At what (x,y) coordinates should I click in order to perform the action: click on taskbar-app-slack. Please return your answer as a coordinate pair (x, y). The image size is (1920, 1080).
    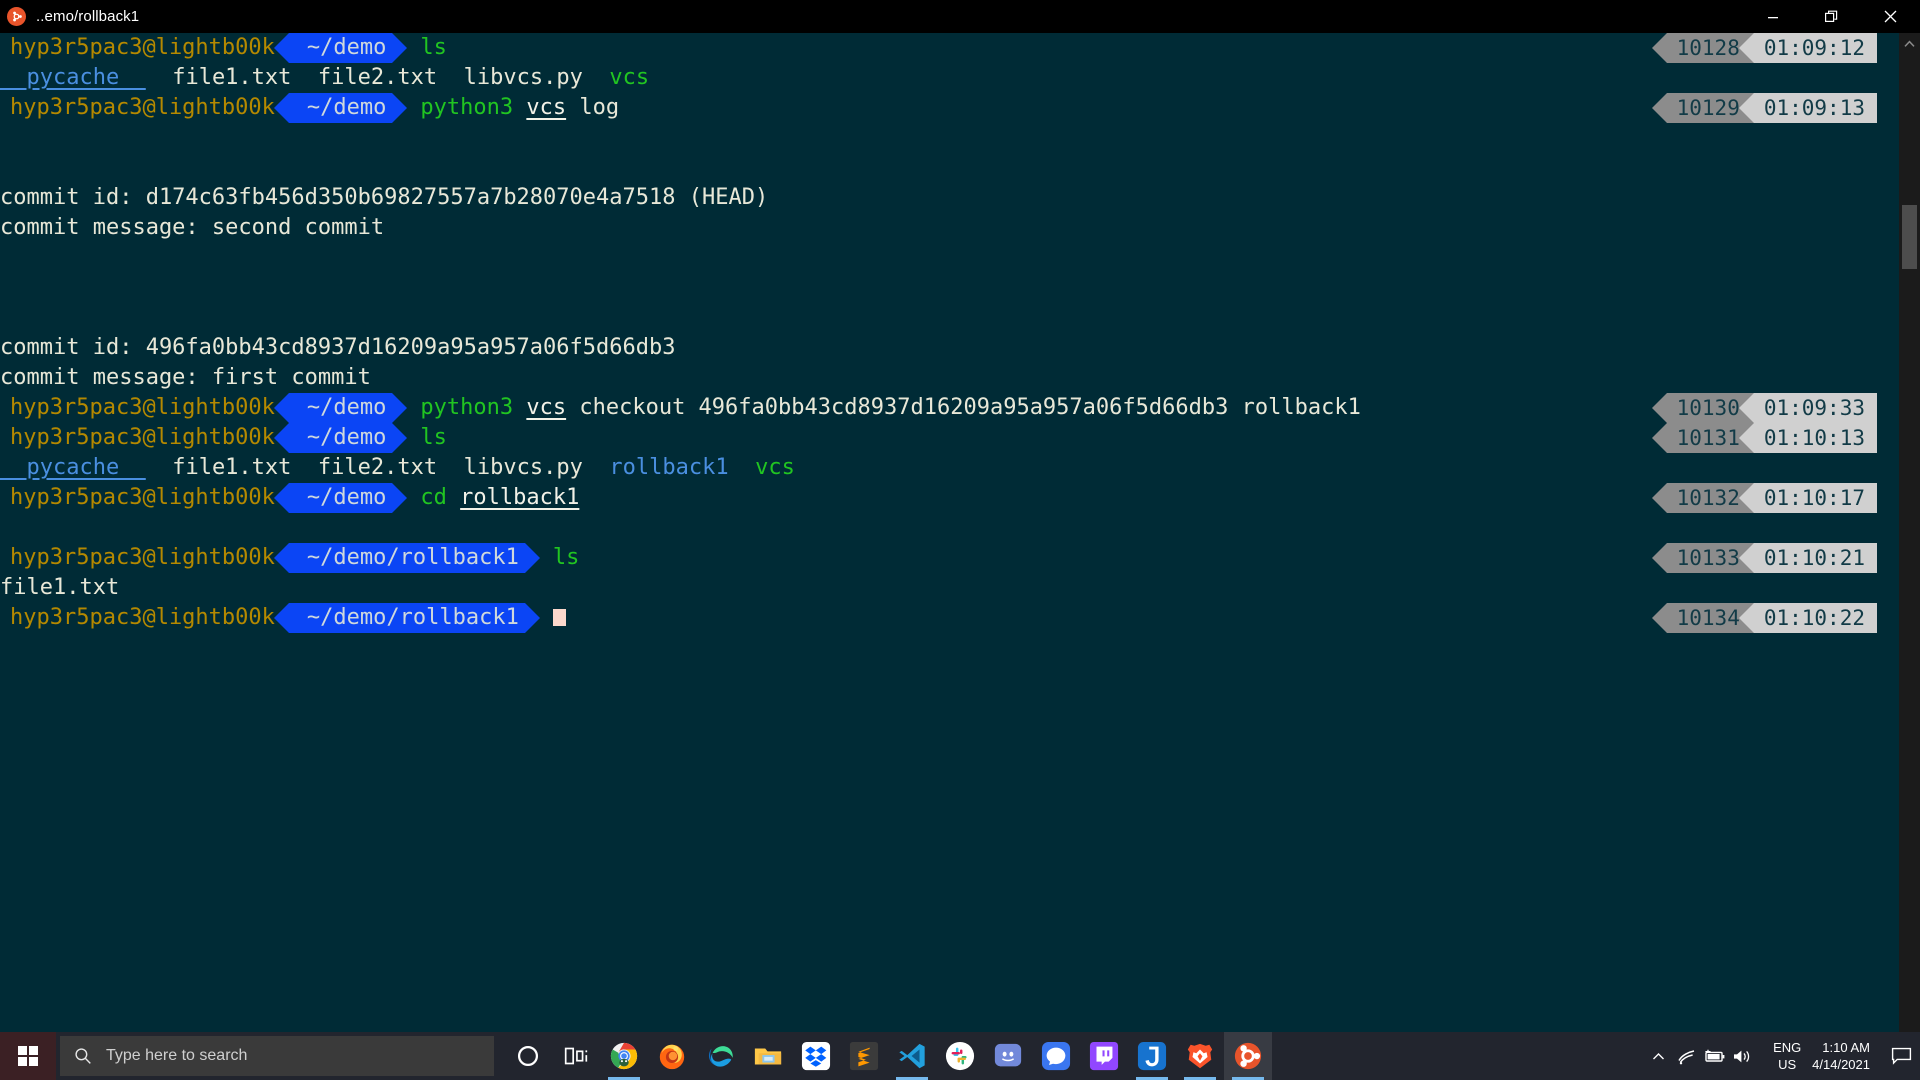
    Looking at the image, I should click on (960, 1056).